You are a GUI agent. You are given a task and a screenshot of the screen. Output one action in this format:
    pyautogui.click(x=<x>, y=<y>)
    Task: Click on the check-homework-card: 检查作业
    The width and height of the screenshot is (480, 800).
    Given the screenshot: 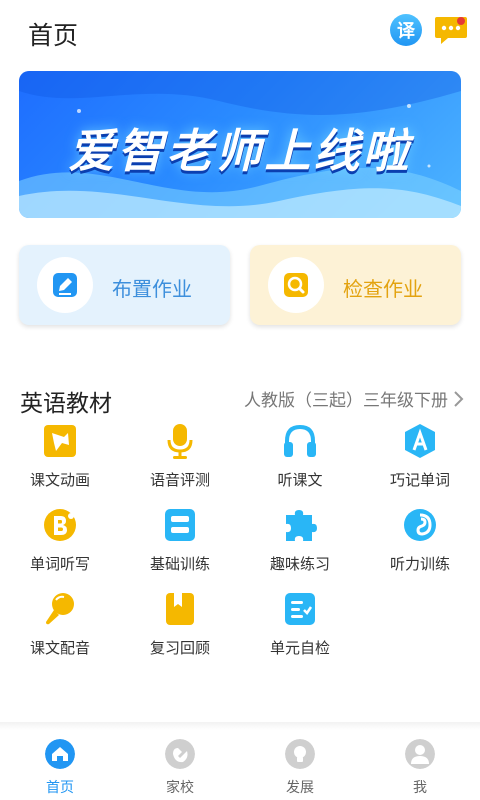 What is the action you would take?
    pyautogui.click(x=355, y=285)
    